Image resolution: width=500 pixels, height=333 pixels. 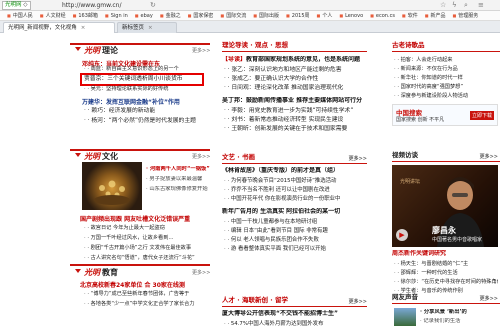 What do you see at coordinates (446, 96) in the screenshot?
I see `classics-line: · 深度参与新建设阶段人物活动` at bounding box center [446, 96].